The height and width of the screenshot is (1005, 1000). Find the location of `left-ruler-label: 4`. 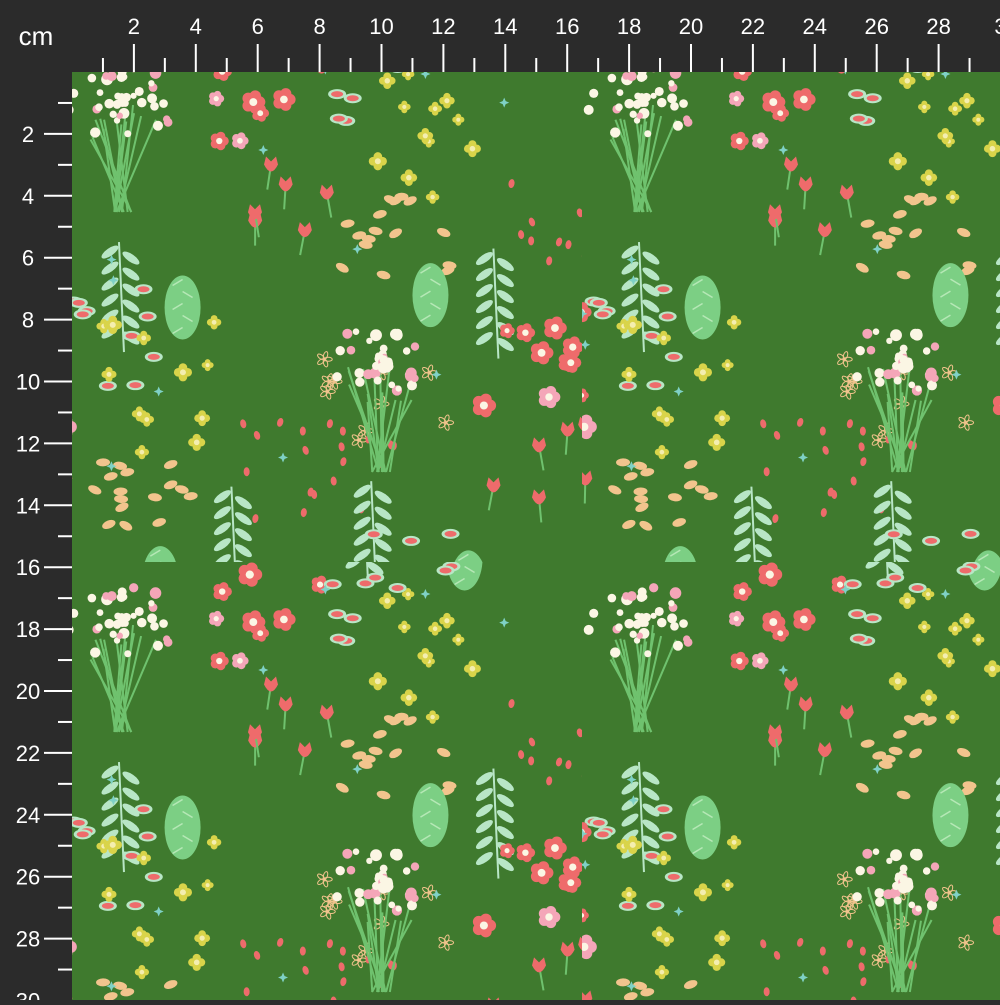

left-ruler-label: 4 is located at coordinates (28, 196).